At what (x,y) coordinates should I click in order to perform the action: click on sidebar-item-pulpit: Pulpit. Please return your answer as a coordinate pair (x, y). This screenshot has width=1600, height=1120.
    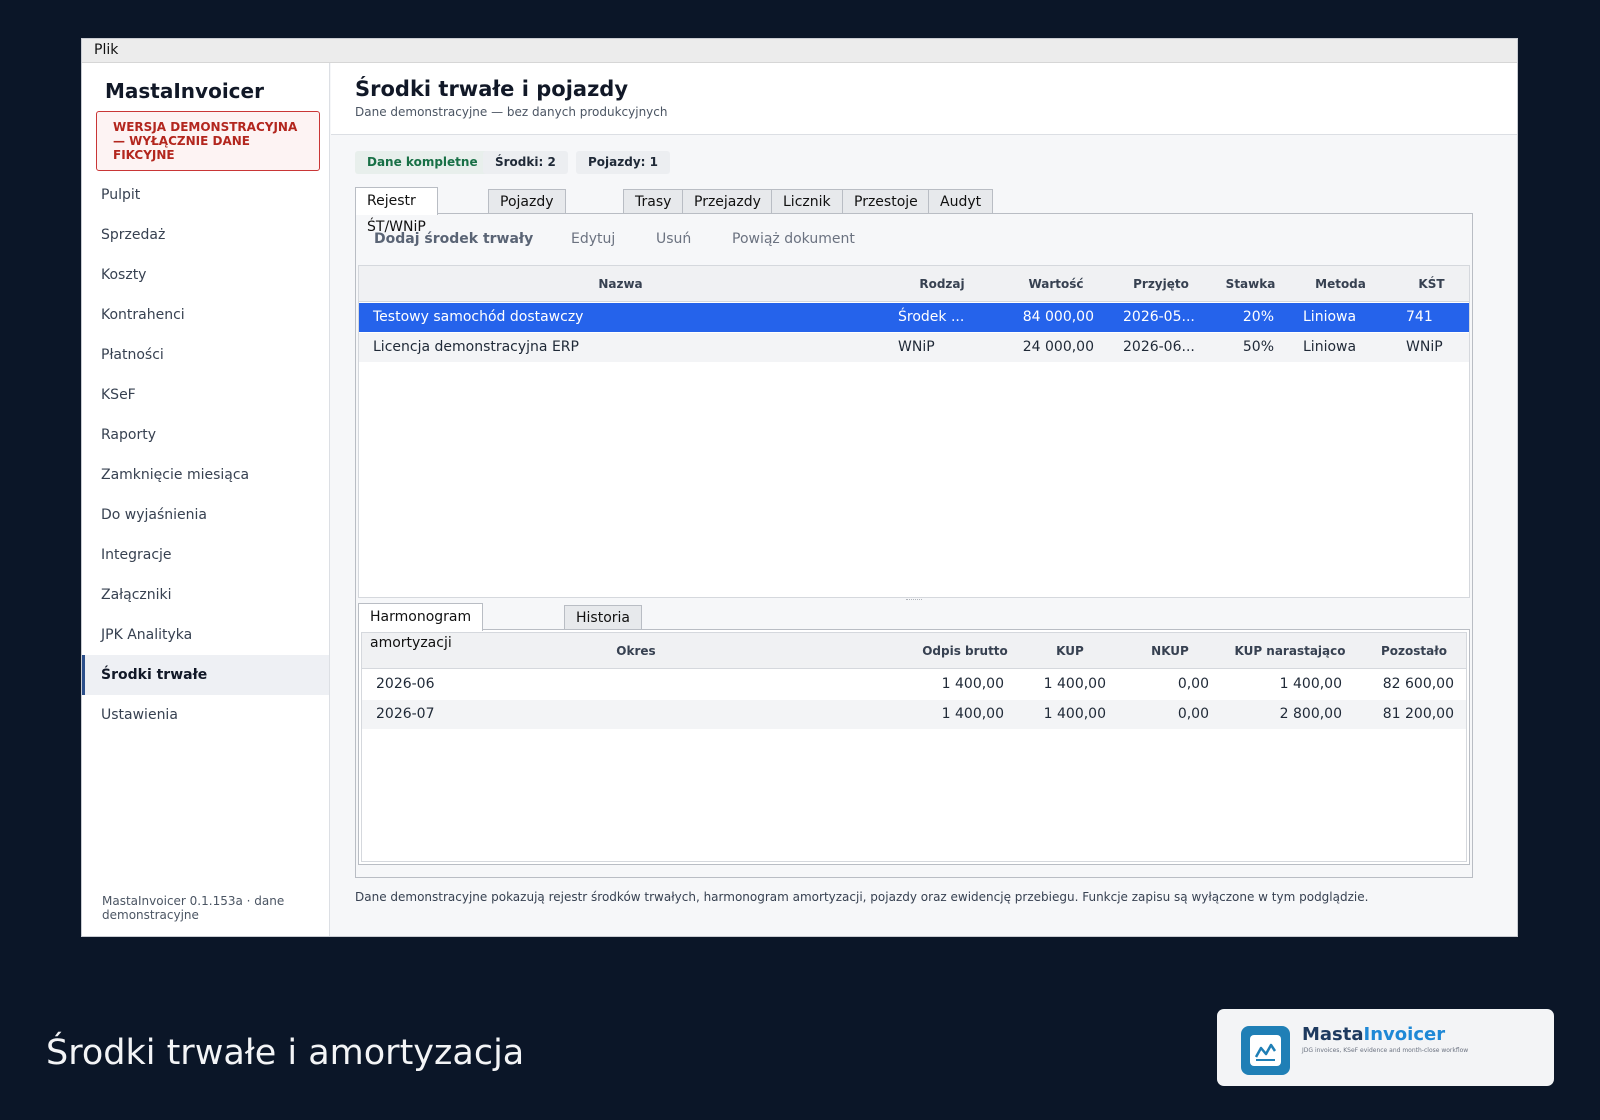
    Looking at the image, I should click on (205, 195).